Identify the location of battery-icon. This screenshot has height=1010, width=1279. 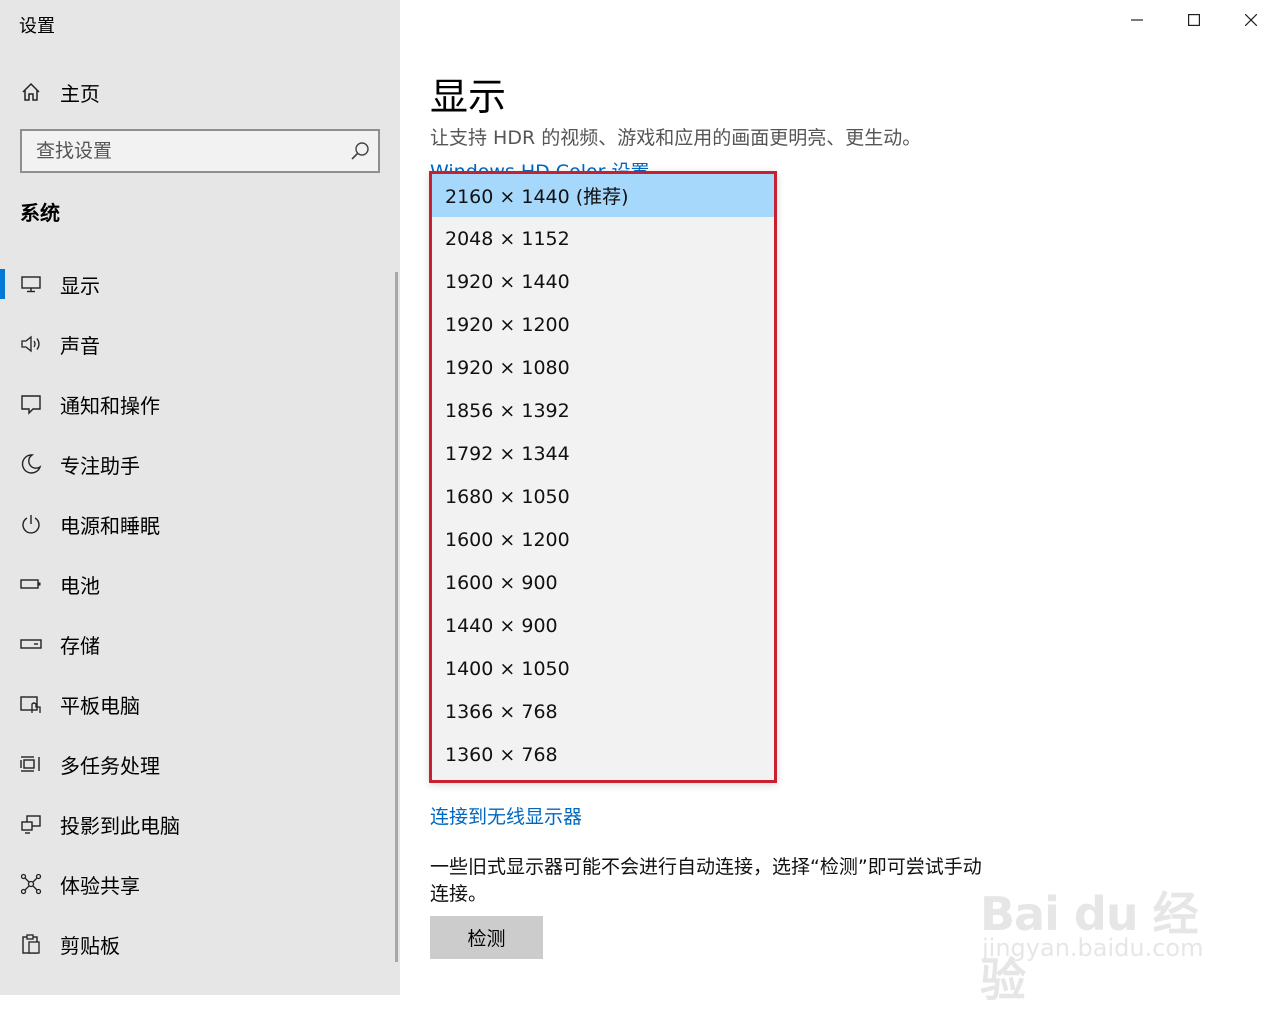
(31, 584).